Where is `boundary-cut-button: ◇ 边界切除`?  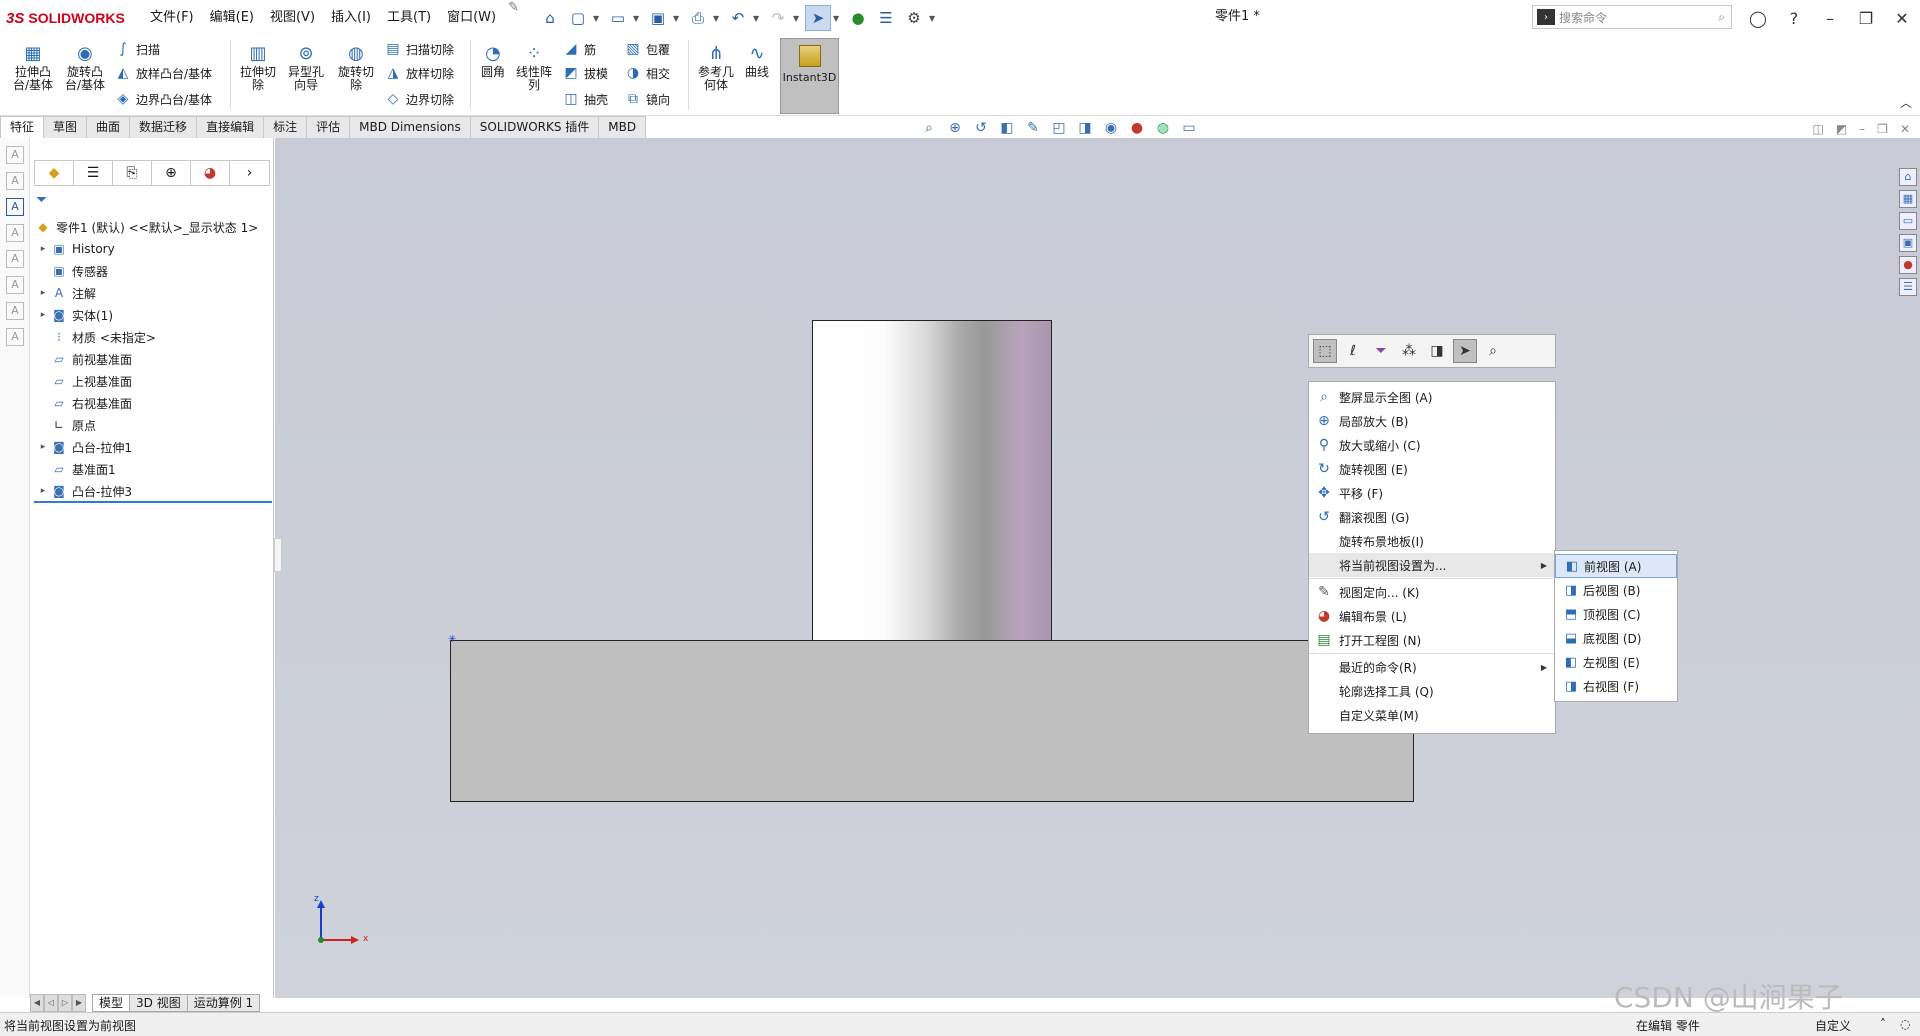 boundary-cut-button: ◇ 边界切除 is located at coordinates (419, 99).